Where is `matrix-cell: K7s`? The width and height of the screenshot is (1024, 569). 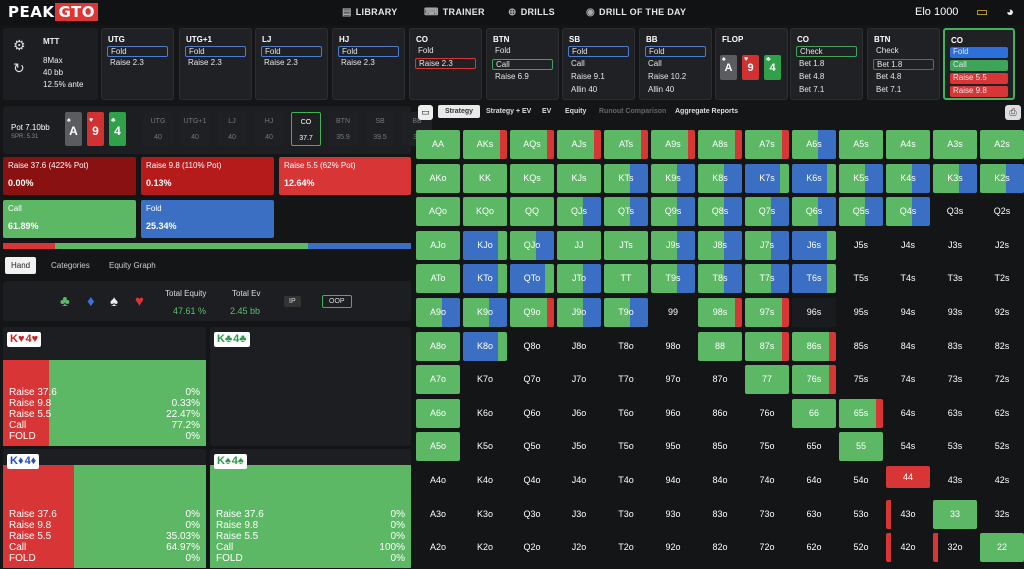
matrix-cell: K7s is located at coordinates (767, 178).